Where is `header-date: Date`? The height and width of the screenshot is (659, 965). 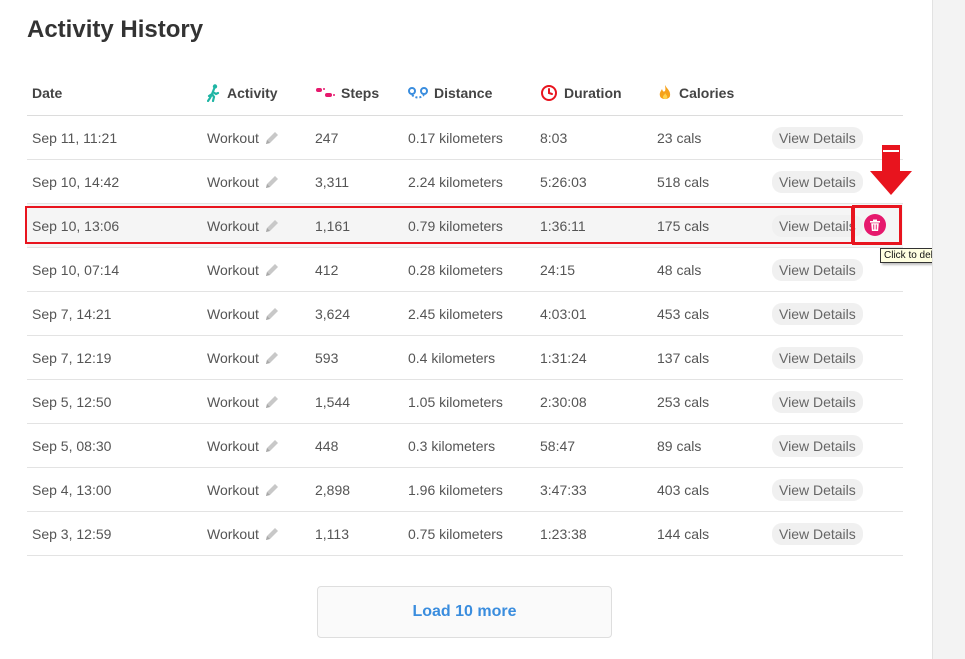
header-date: Date is located at coordinates (47, 92).